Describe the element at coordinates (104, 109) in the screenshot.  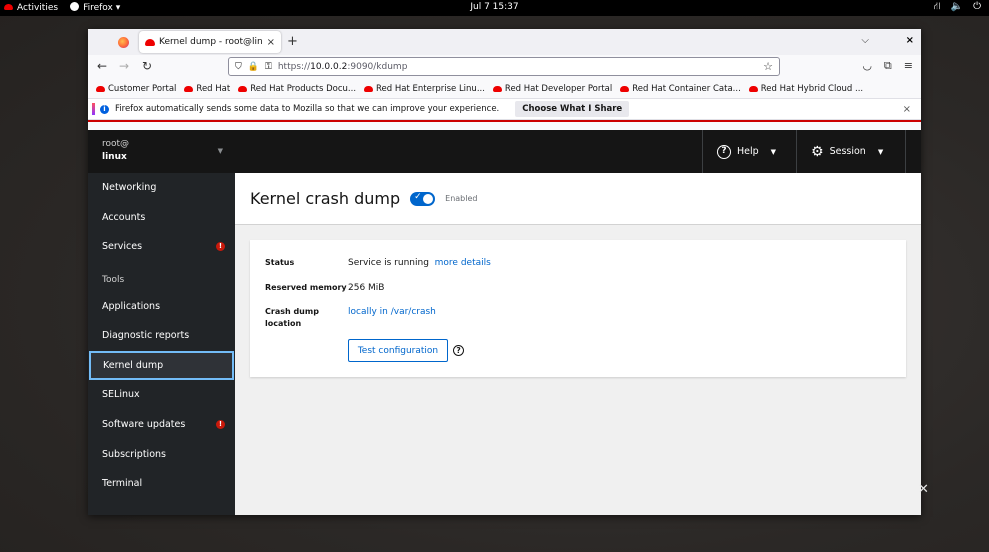
I see `info-icon: i` at that location.